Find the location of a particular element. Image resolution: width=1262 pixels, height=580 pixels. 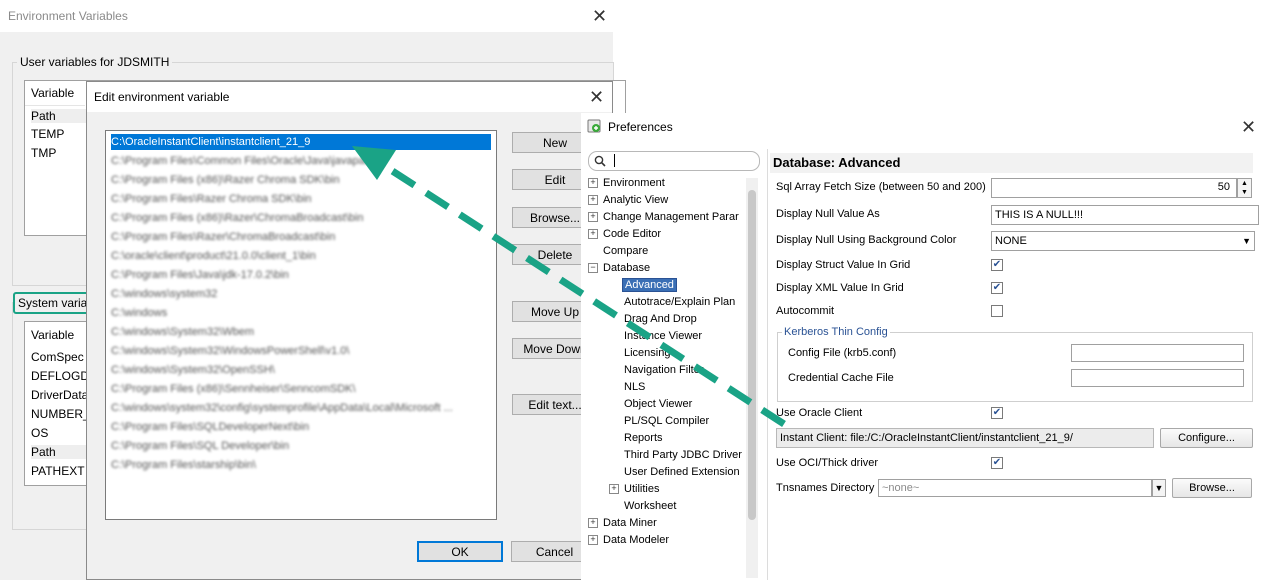

annotation-arrowhead is located at coordinates (374, 163).